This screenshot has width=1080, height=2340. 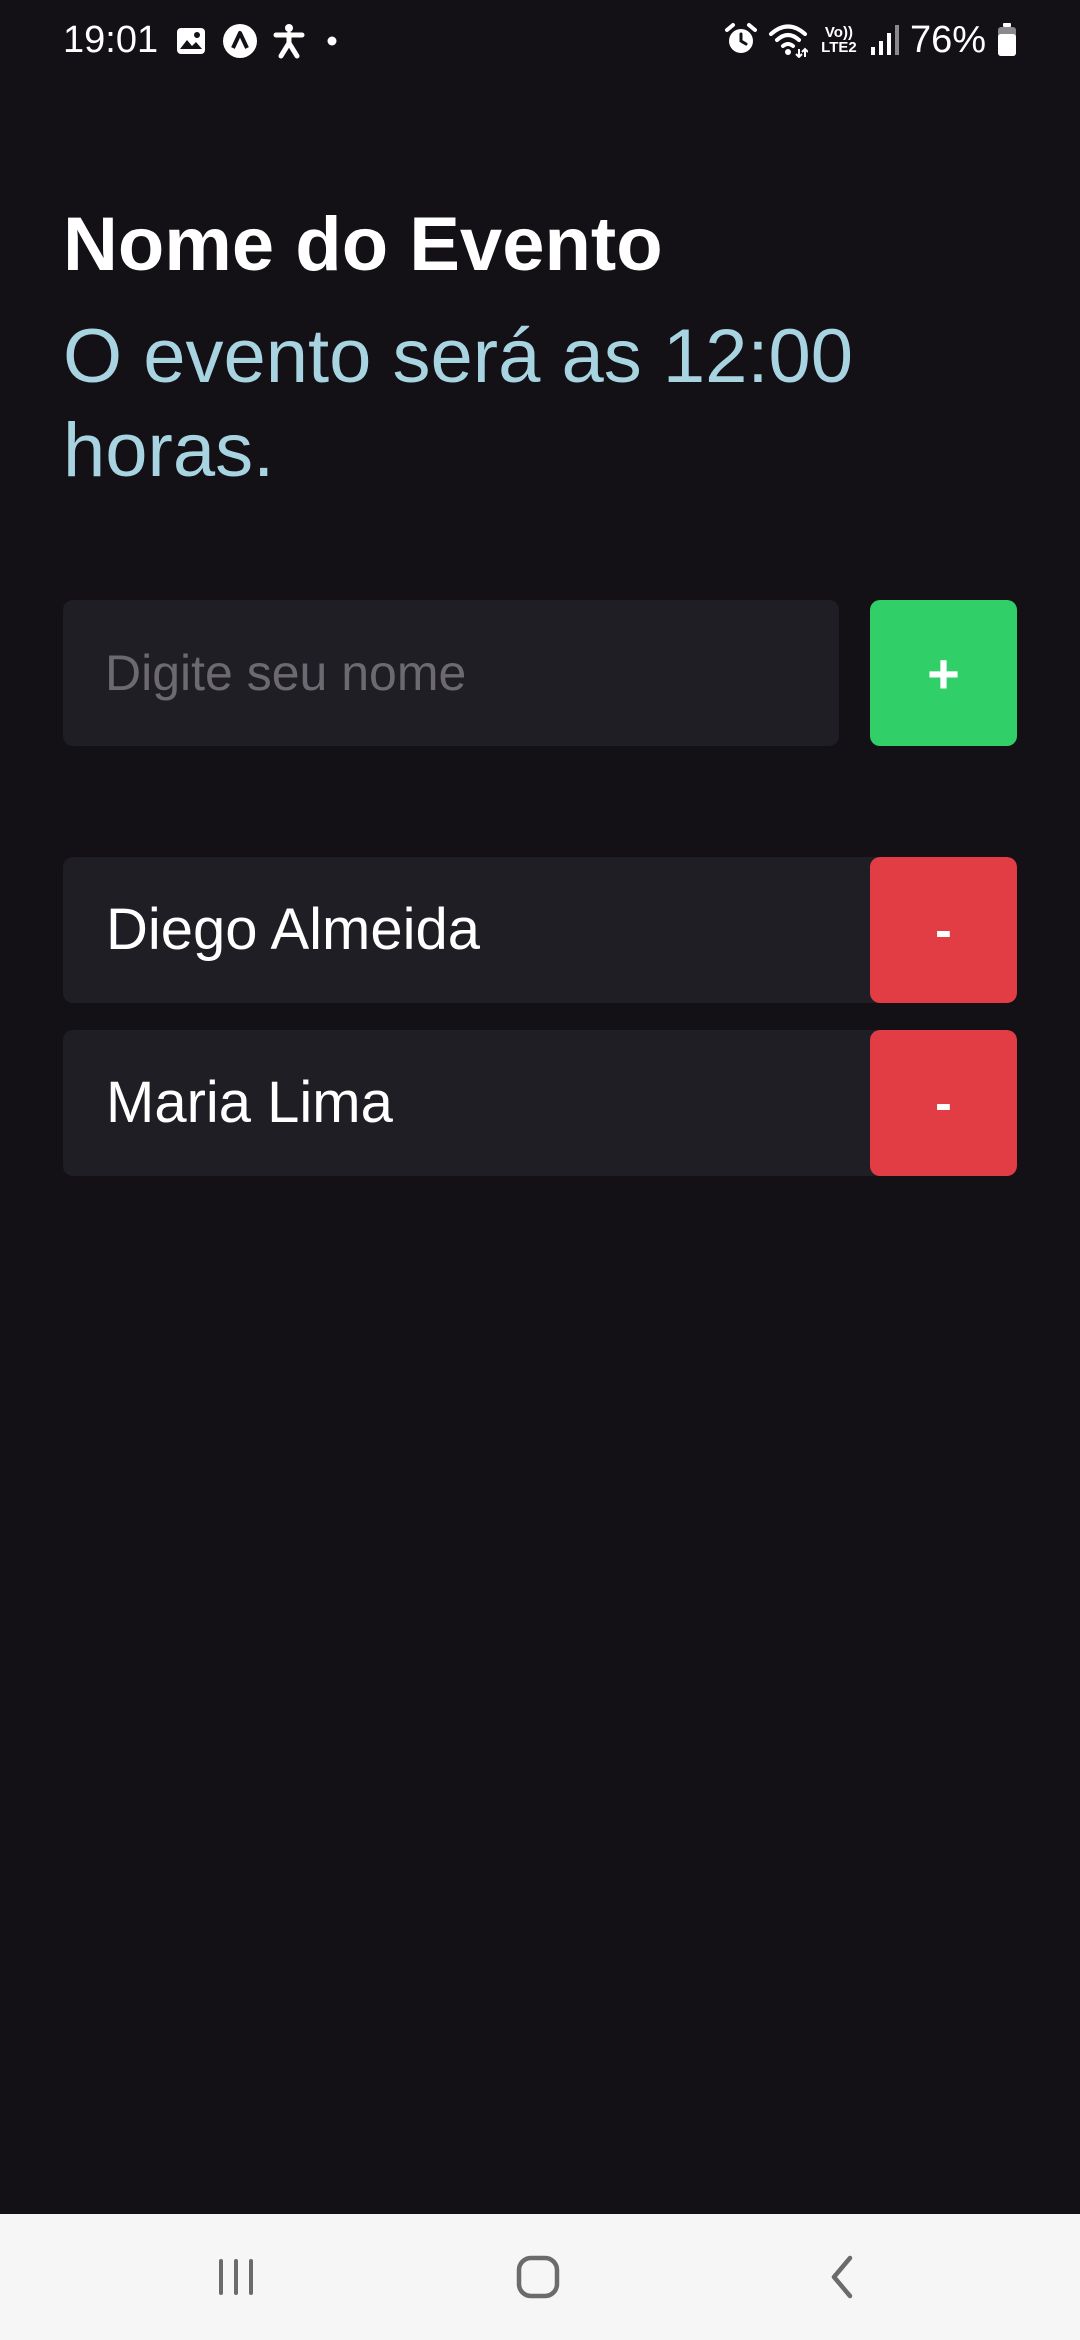 I want to click on notification-icons, so click(x=259, y=41).